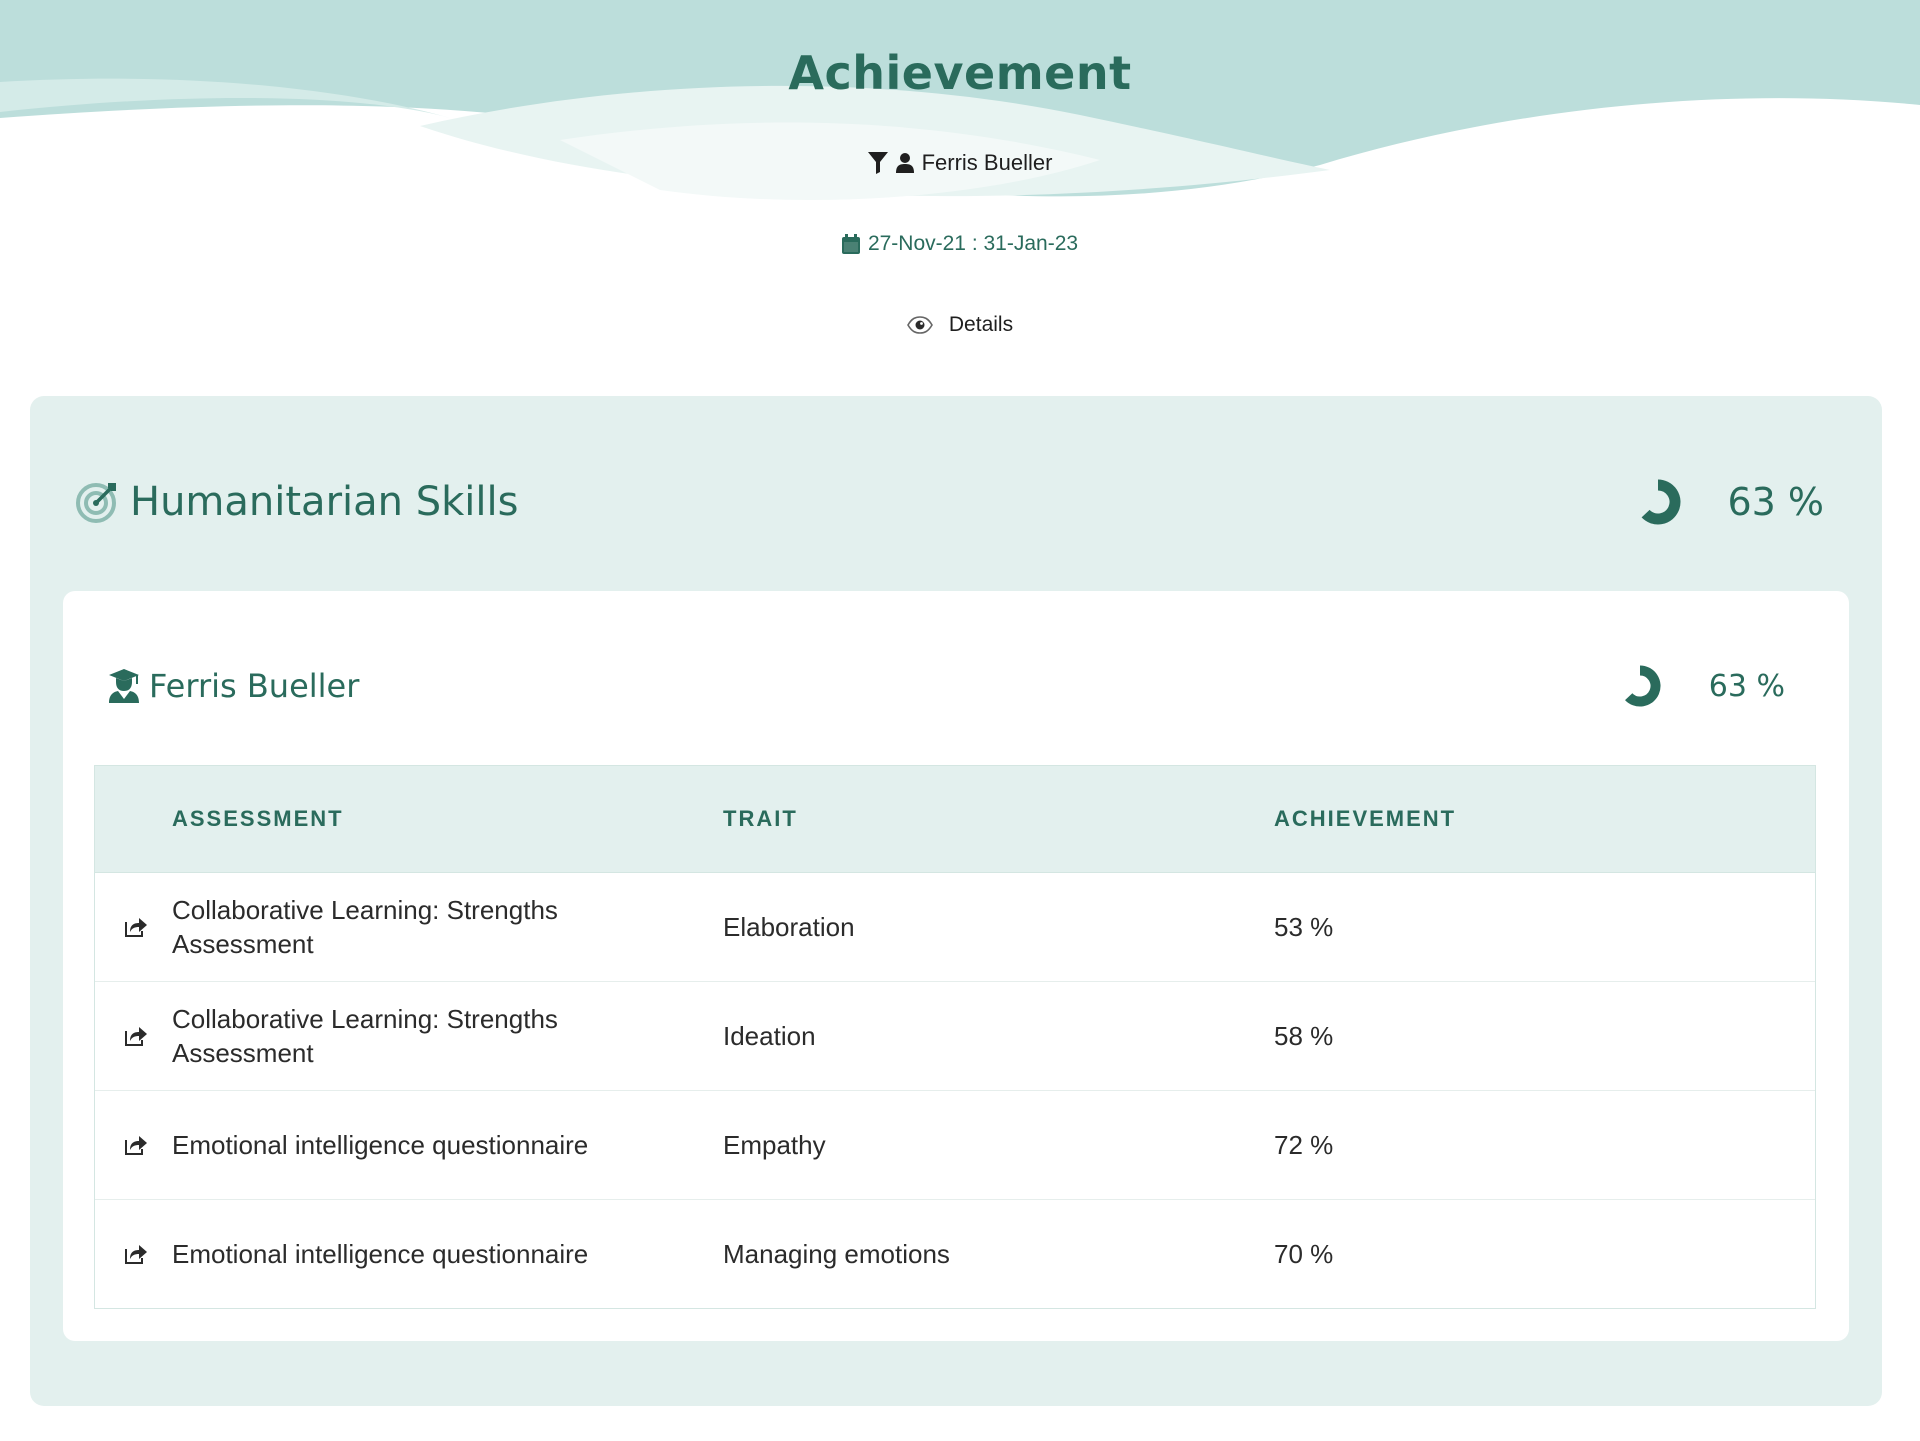 This screenshot has width=1920, height=1441. Describe the element at coordinates (1640, 686) in the screenshot. I see `student-progress-ring` at that location.